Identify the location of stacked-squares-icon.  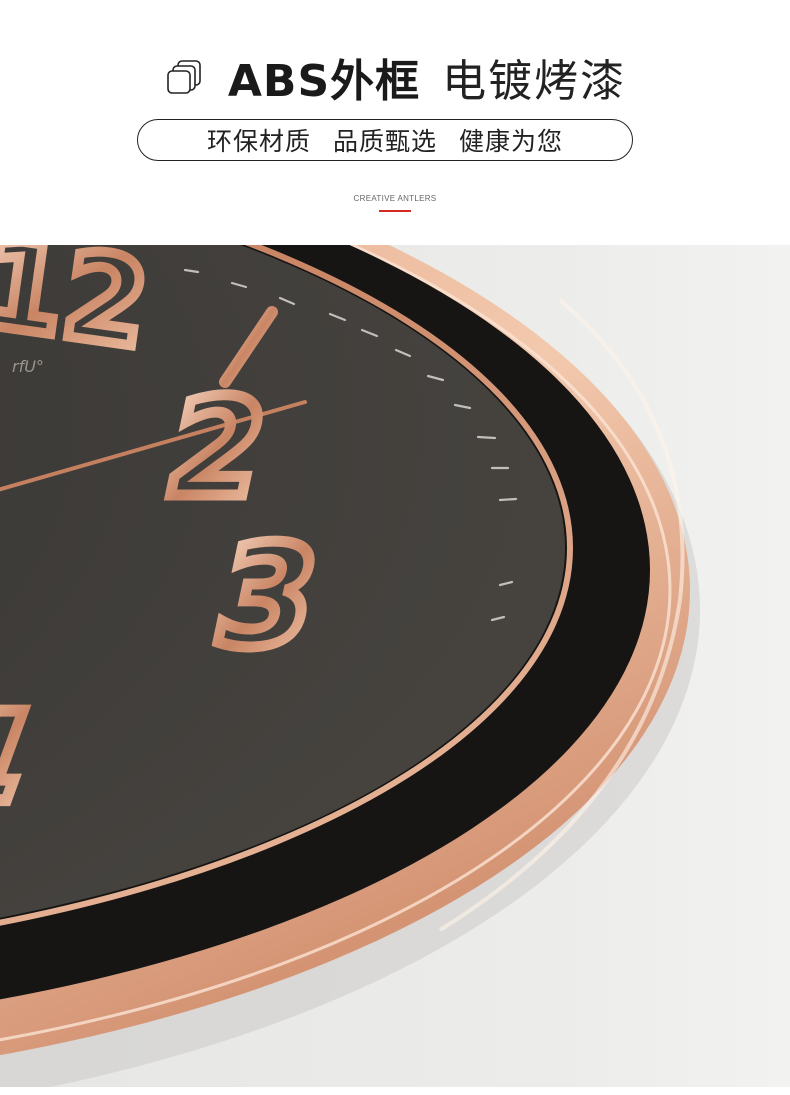
(184, 77).